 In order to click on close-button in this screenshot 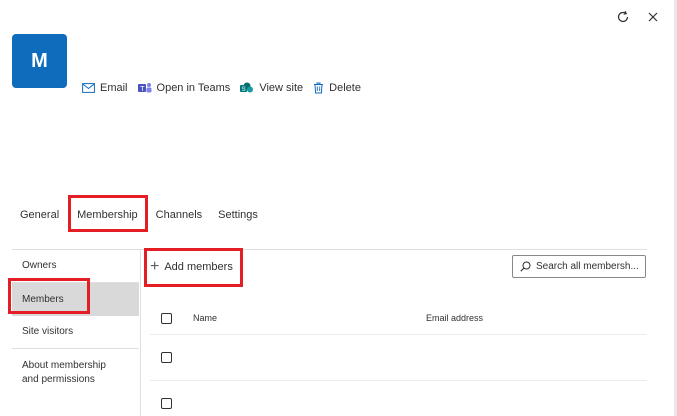, I will do `click(653, 17)`.